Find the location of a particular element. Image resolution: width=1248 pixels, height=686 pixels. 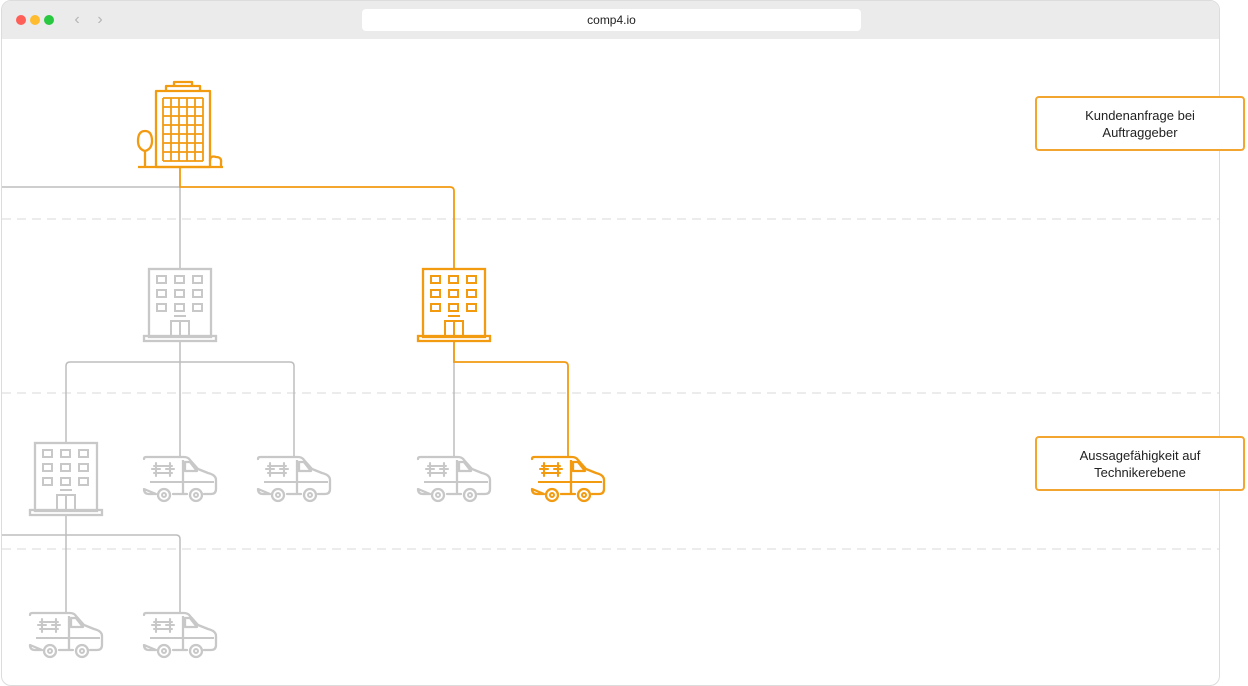

chevron-right-icon: › is located at coordinates (100, 20).